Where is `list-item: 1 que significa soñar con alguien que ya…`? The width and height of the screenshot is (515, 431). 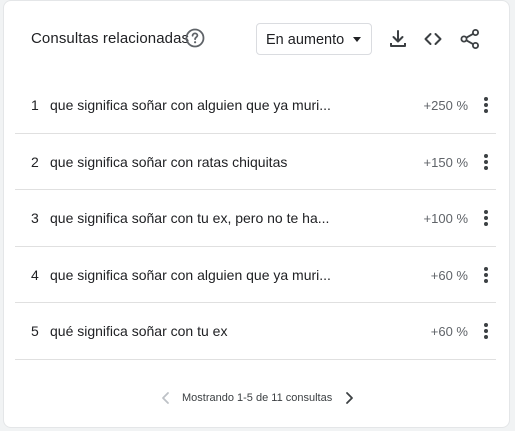
list-item: 1 que significa soñar con alguien que ya… is located at coordinates (255, 105).